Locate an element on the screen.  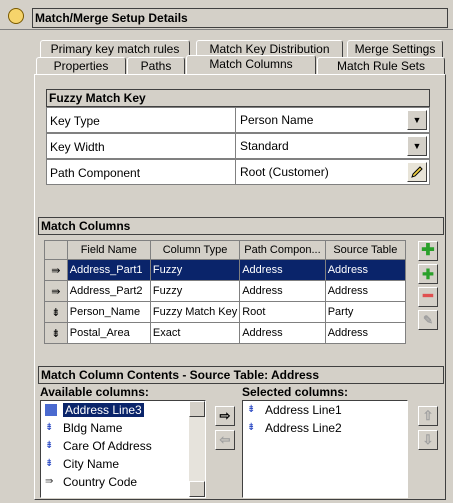
move-up-button: ⇧ is located at coordinates (428, 416).